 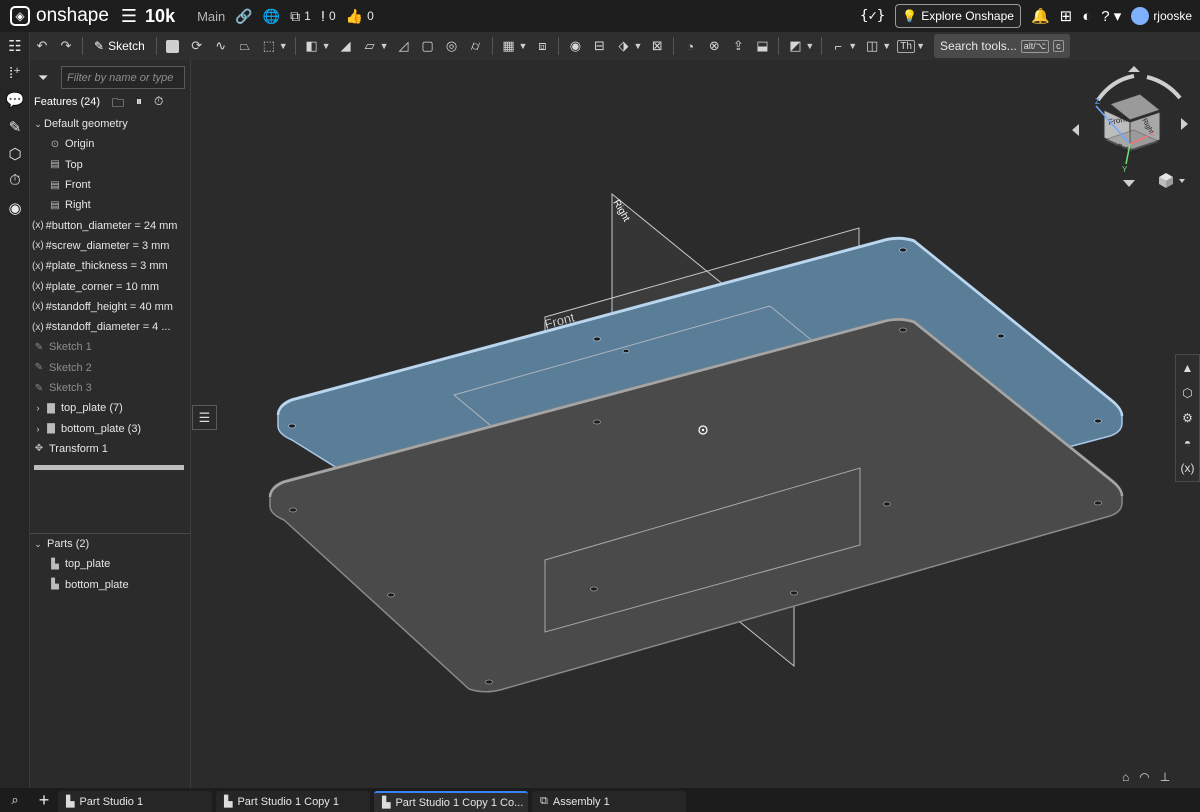 What do you see at coordinates (657, 46) in the screenshot?
I see `delete-part-icon: ⊠` at bounding box center [657, 46].